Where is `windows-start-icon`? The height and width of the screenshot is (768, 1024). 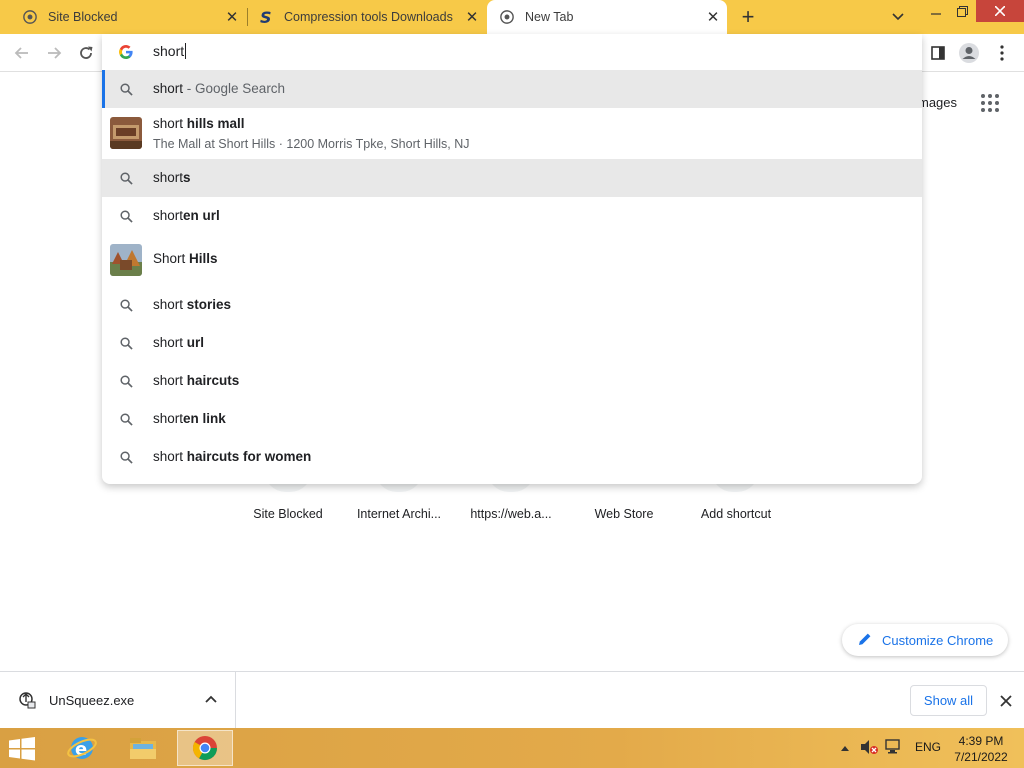 windows-start-icon is located at coordinates (23, 749).